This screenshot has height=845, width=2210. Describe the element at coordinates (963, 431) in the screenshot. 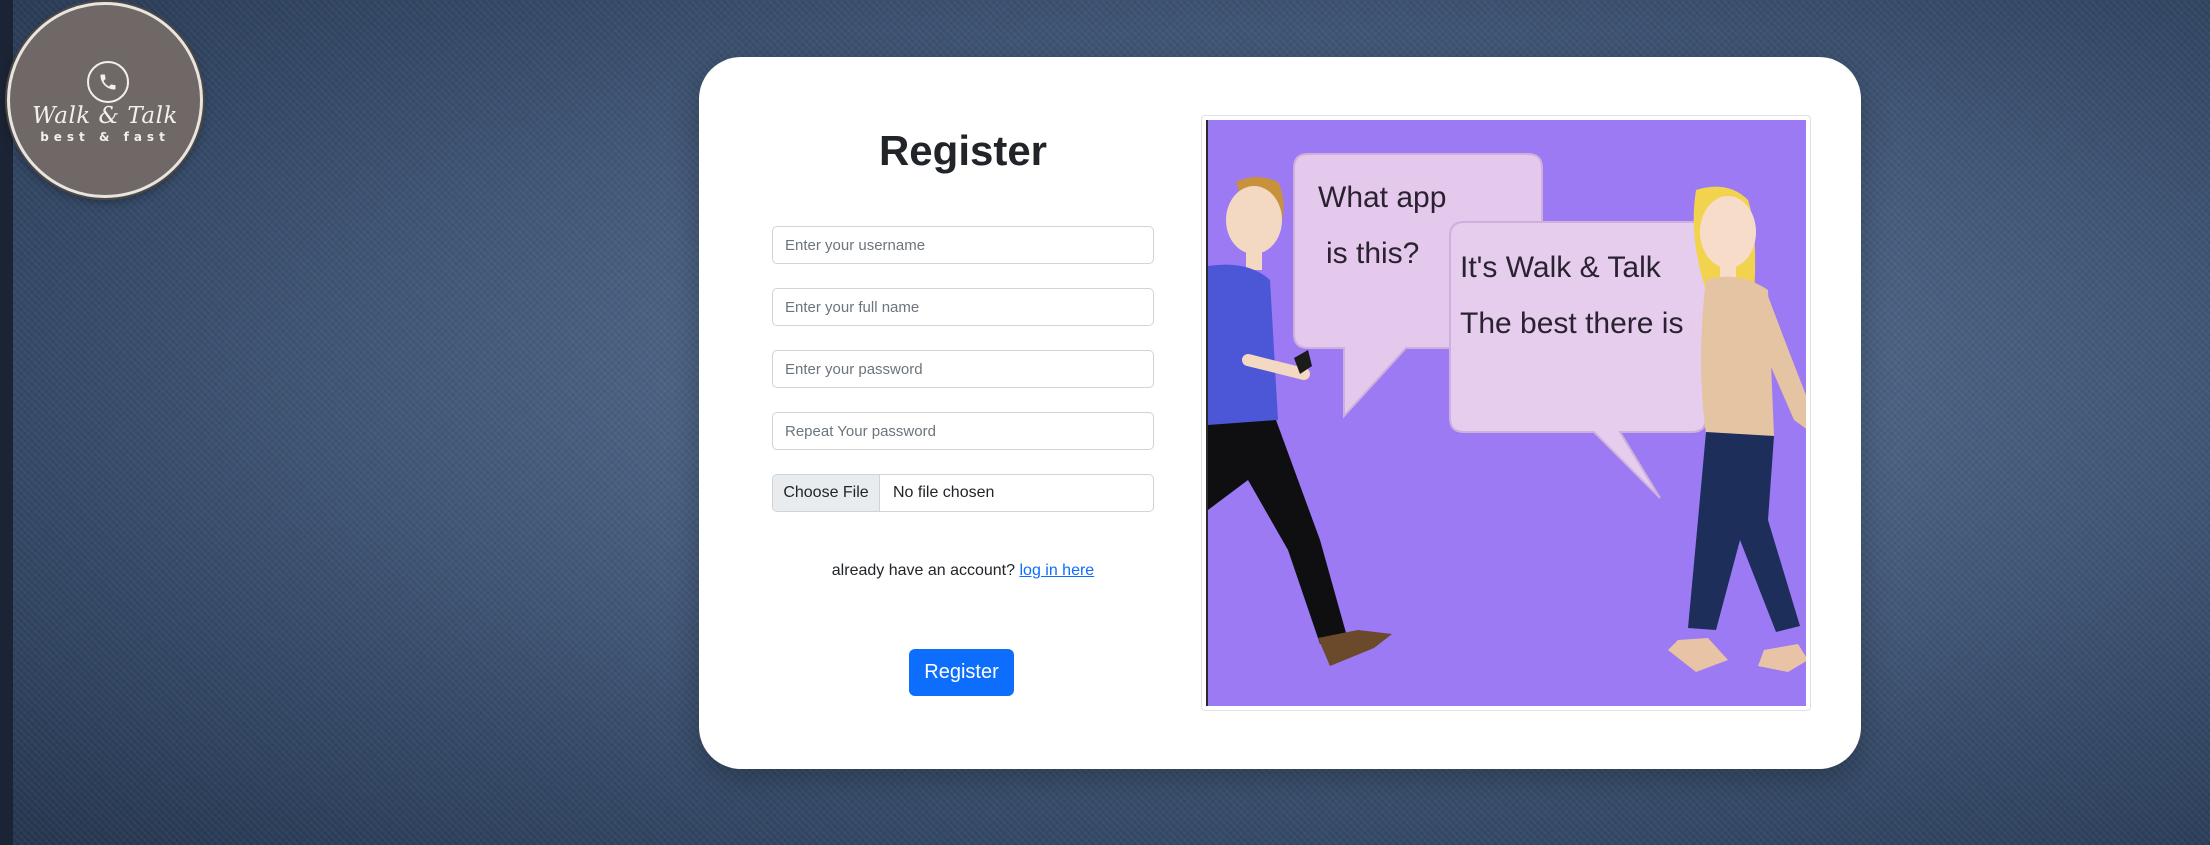

I see `repeat-password-input` at that location.